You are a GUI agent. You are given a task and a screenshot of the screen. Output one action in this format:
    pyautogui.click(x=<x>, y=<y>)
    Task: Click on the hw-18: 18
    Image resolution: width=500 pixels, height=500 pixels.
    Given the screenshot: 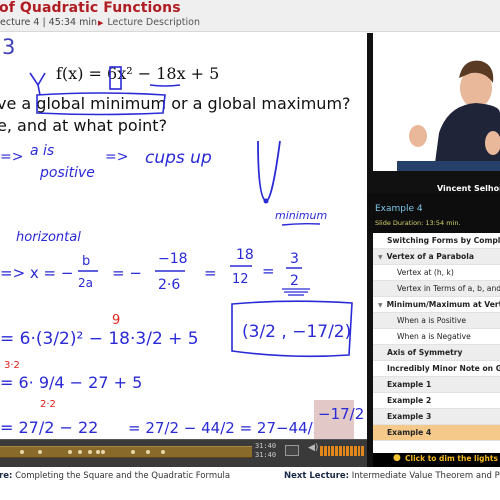 What is the action you would take?
    pyautogui.click(x=245, y=255)
    